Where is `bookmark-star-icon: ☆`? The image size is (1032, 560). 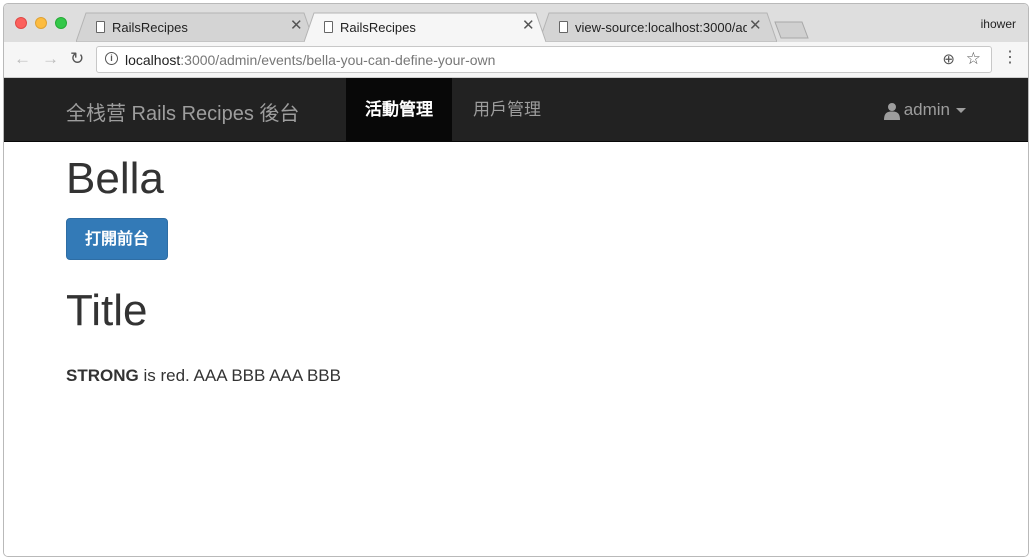
bookmark-star-icon: ☆ is located at coordinates (973, 59).